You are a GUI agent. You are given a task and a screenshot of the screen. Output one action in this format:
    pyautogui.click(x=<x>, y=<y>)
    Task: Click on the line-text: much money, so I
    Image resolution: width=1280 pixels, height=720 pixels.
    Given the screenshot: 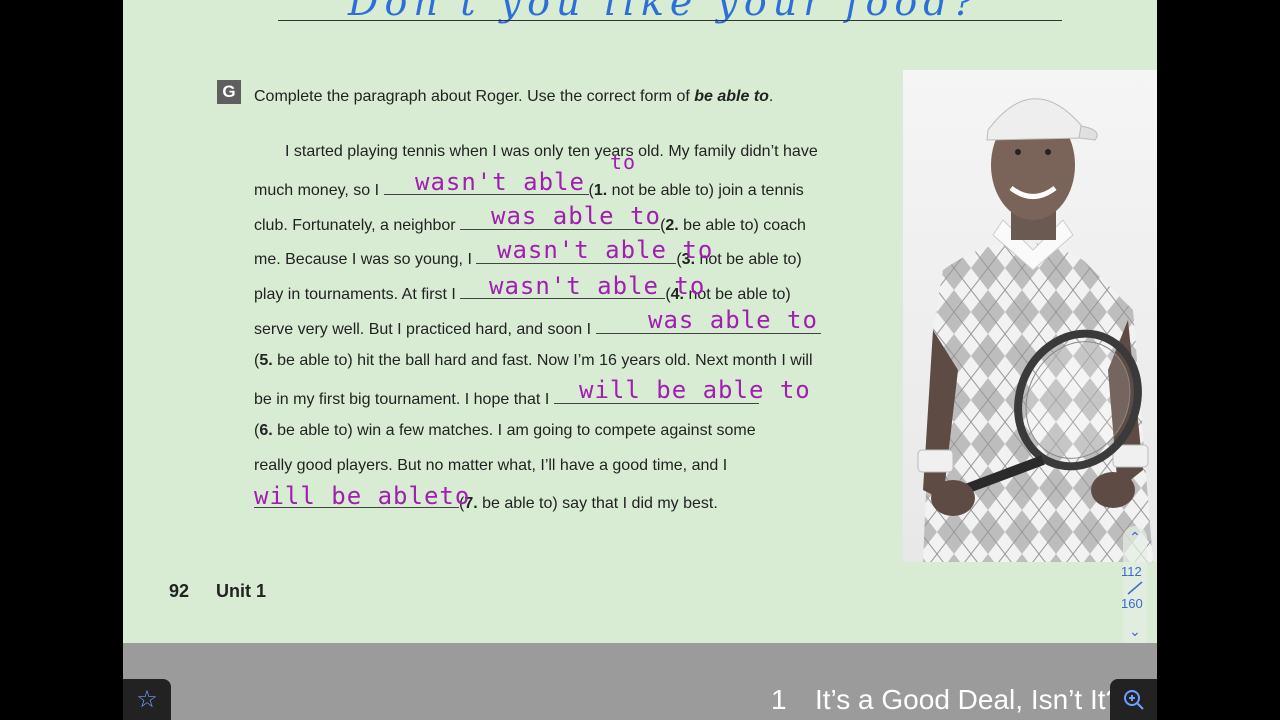 What is the action you would take?
    pyautogui.click(x=317, y=190)
    